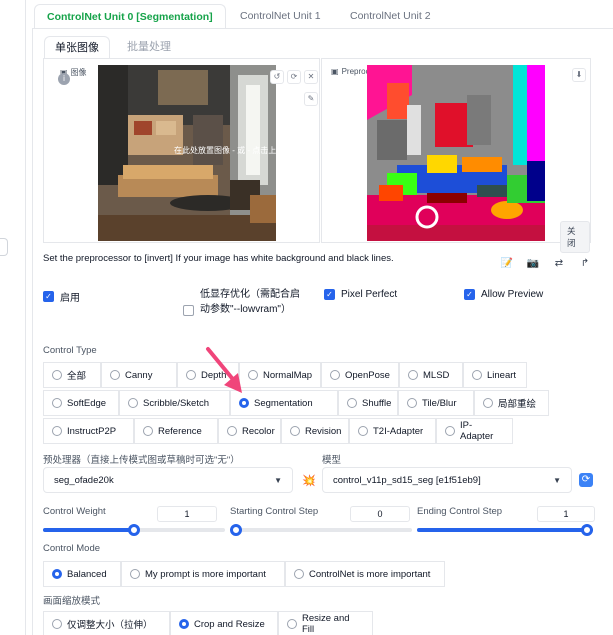 Image resolution: width=613 pixels, height=635 pixels. I want to click on radio-option-controlnet-is-more-important: ControlNet is more important, so click(365, 574).